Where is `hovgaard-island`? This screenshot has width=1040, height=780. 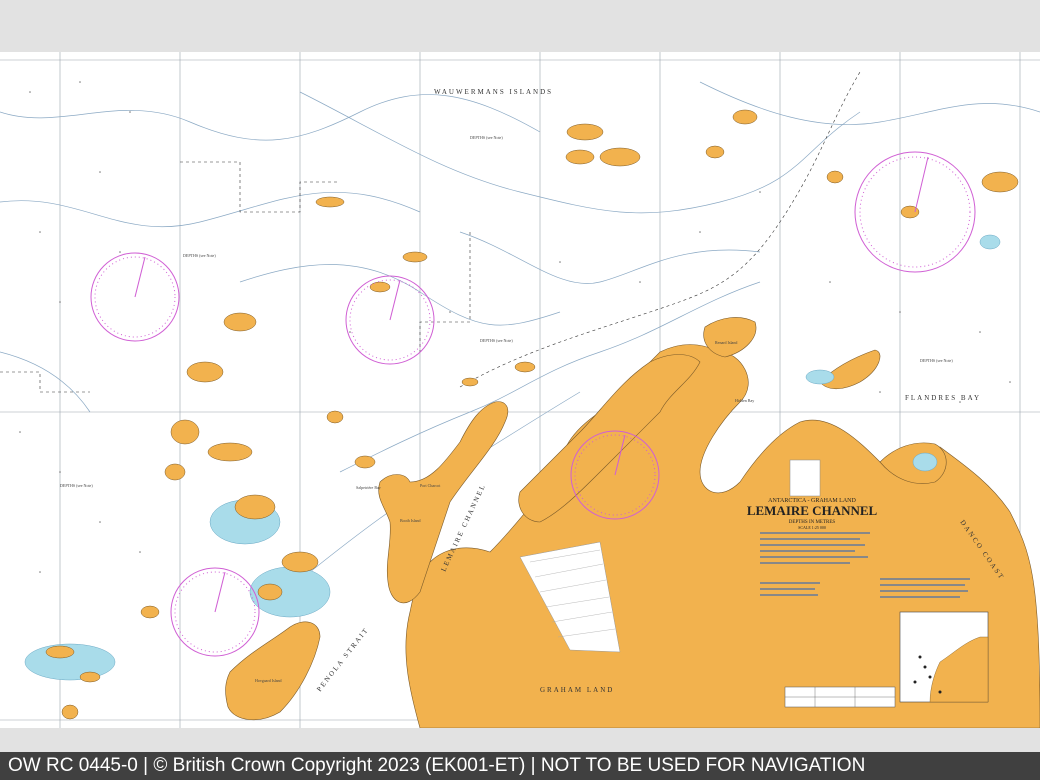 hovgaard-island is located at coordinates (273, 671).